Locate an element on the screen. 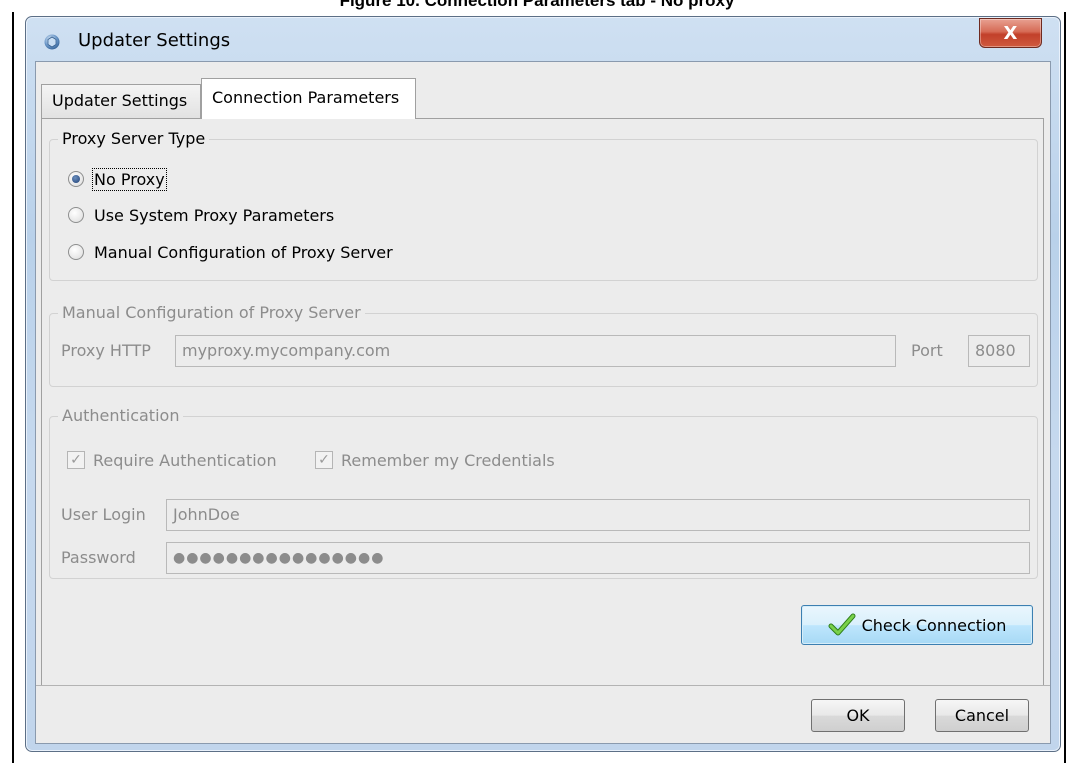 Image resolution: width=1074 pixels, height=763 pixels. require-auth-label: Require Authentication is located at coordinates (185, 460).